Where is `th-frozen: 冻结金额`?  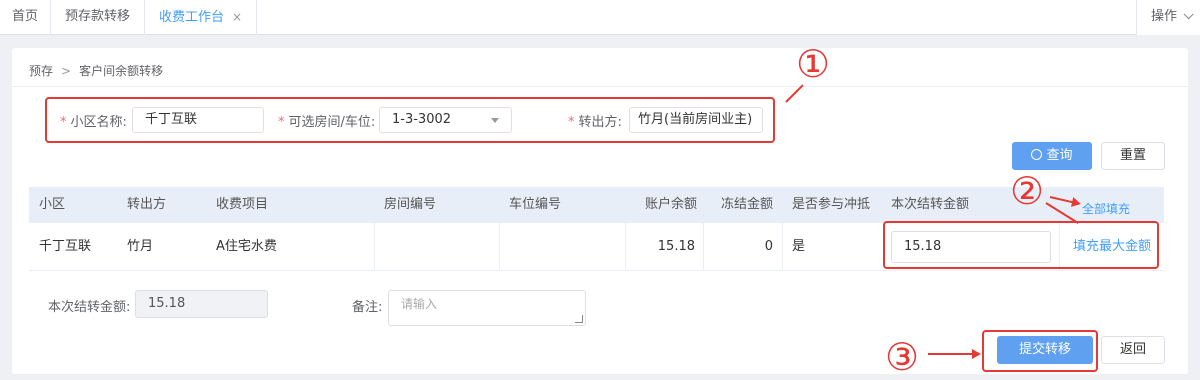
th-frozen: 冻结金额 is located at coordinates (747, 204).